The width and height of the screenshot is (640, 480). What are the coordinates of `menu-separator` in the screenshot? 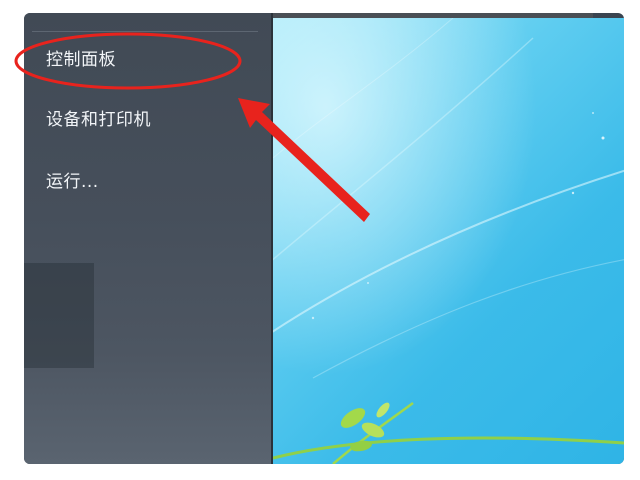 It's located at (145, 31).